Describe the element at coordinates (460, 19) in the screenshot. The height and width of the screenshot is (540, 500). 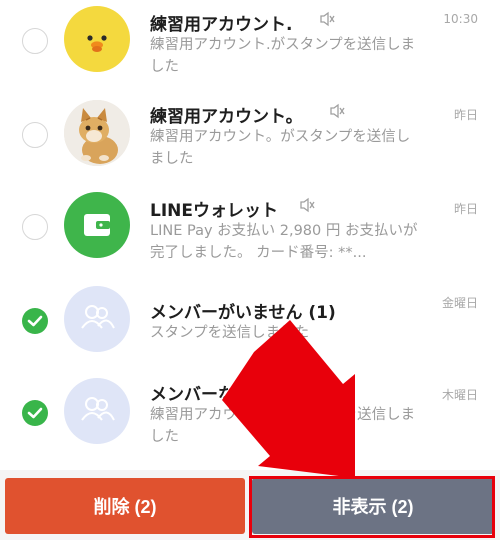
I see `chat-time: 10:30` at that location.